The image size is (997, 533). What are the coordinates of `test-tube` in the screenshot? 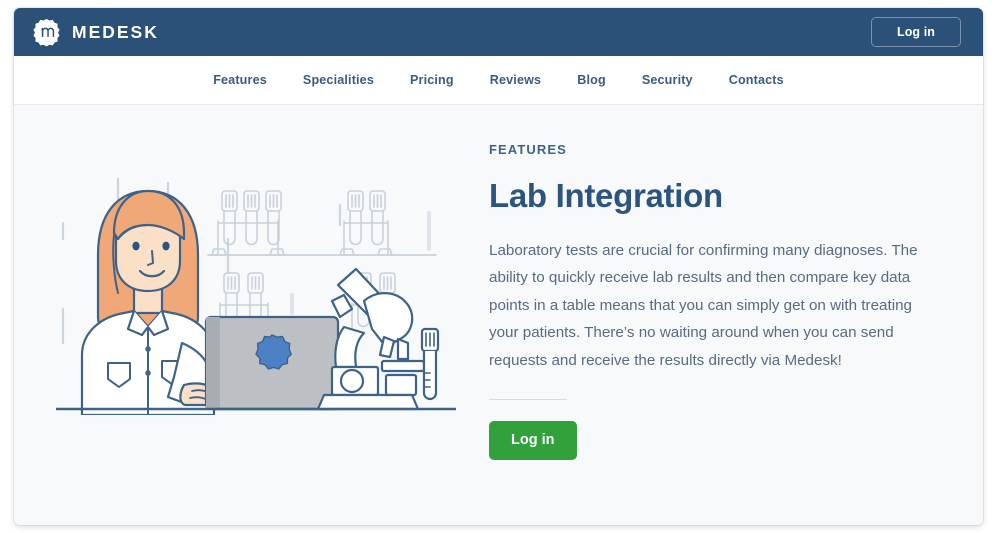 It's located at (430, 364).